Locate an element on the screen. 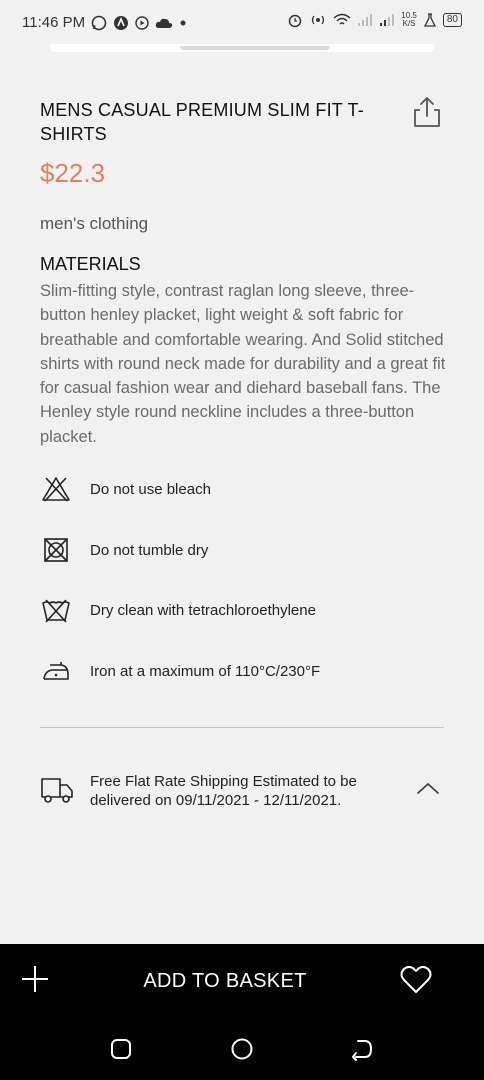 Image resolution: width=484 pixels, height=1080 pixels. plus-icon is located at coordinates (35, 979).